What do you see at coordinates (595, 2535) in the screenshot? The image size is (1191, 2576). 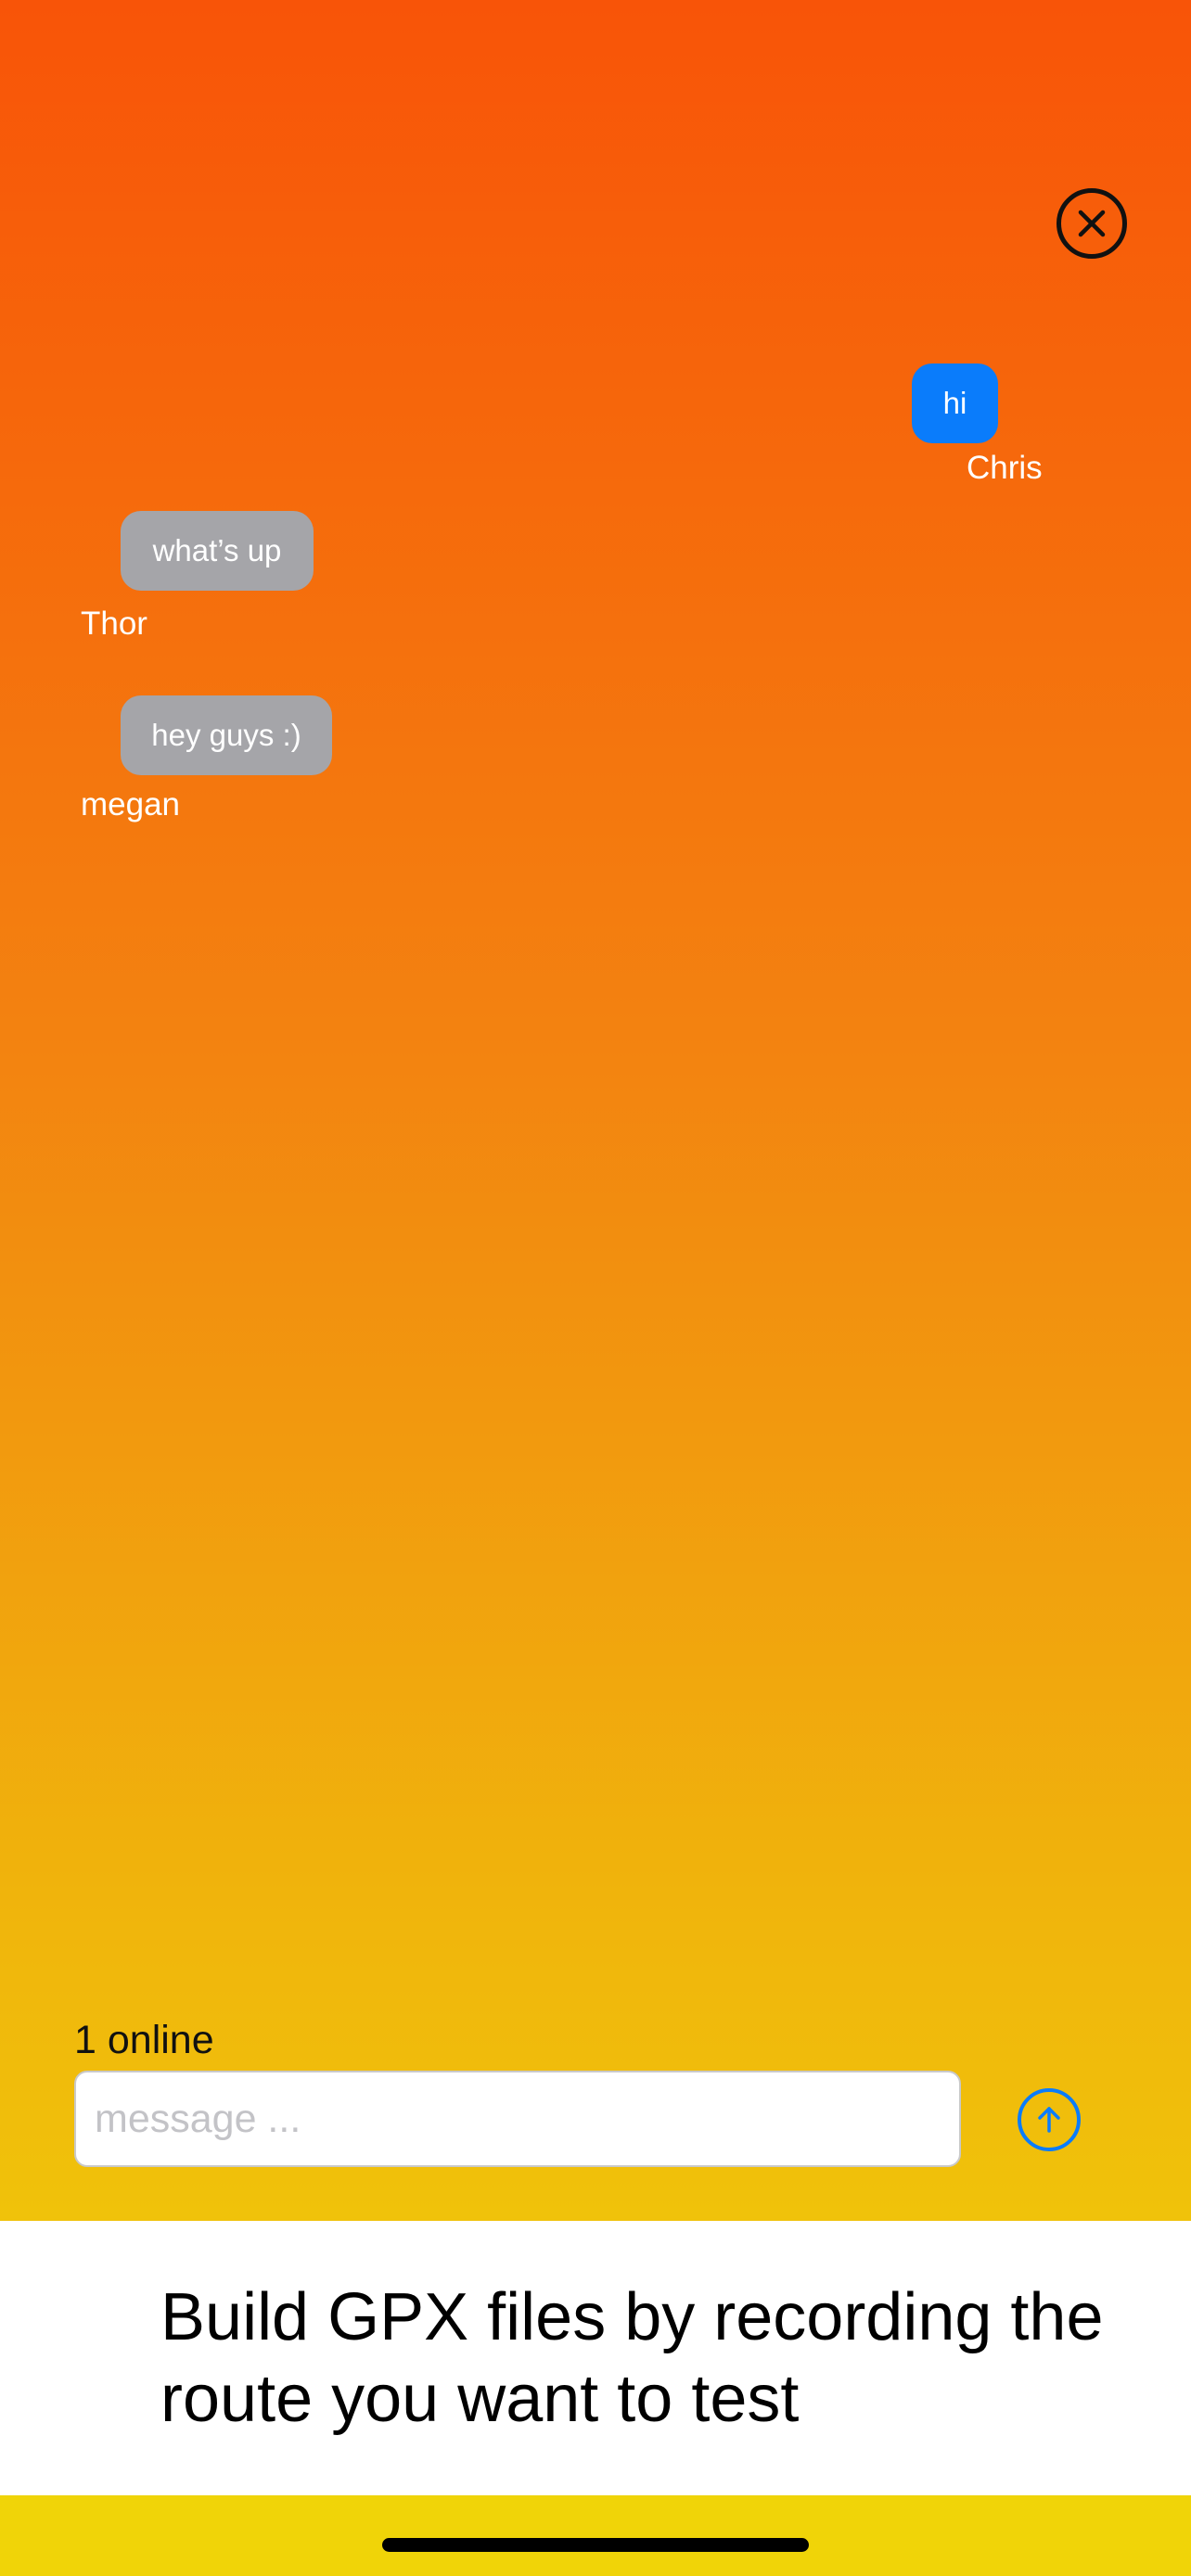 I see `bottom-strip` at bounding box center [595, 2535].